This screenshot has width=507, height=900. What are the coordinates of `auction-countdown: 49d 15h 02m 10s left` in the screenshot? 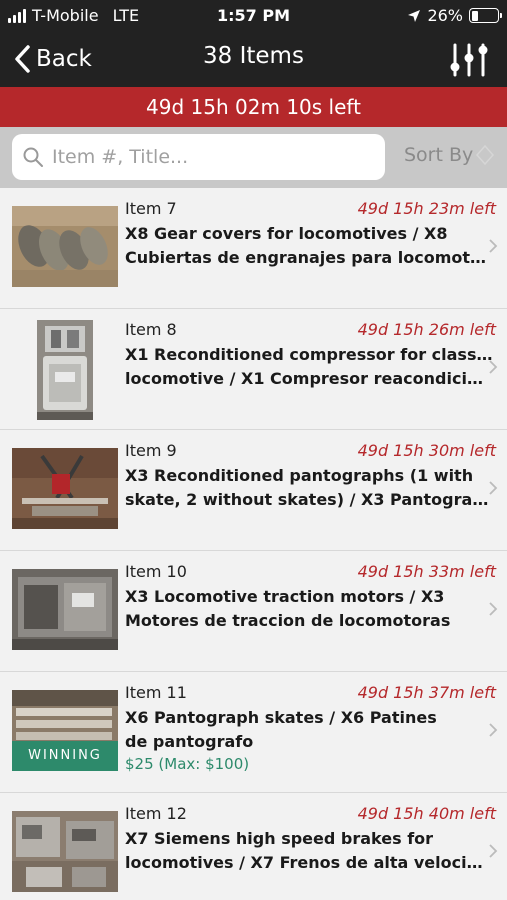 It's located at (253, 107).